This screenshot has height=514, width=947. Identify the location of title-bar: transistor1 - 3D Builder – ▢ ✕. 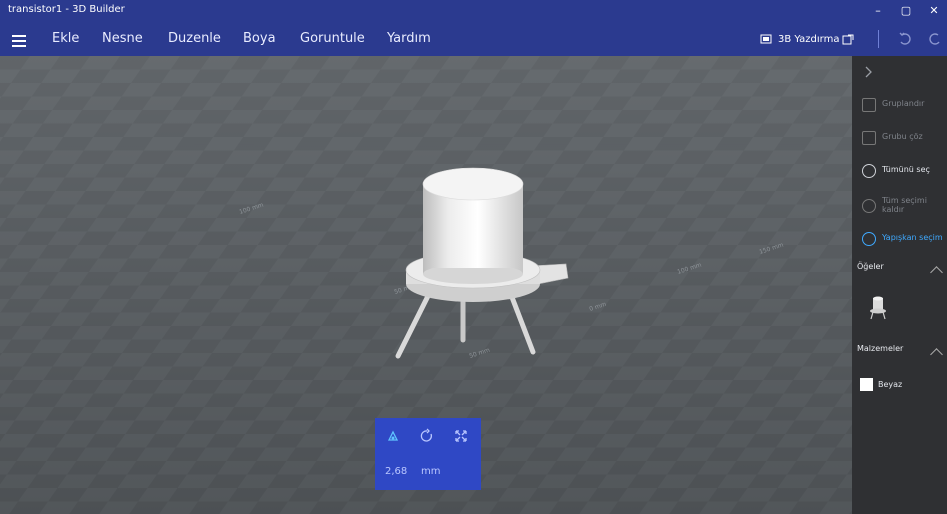
(473, 11).